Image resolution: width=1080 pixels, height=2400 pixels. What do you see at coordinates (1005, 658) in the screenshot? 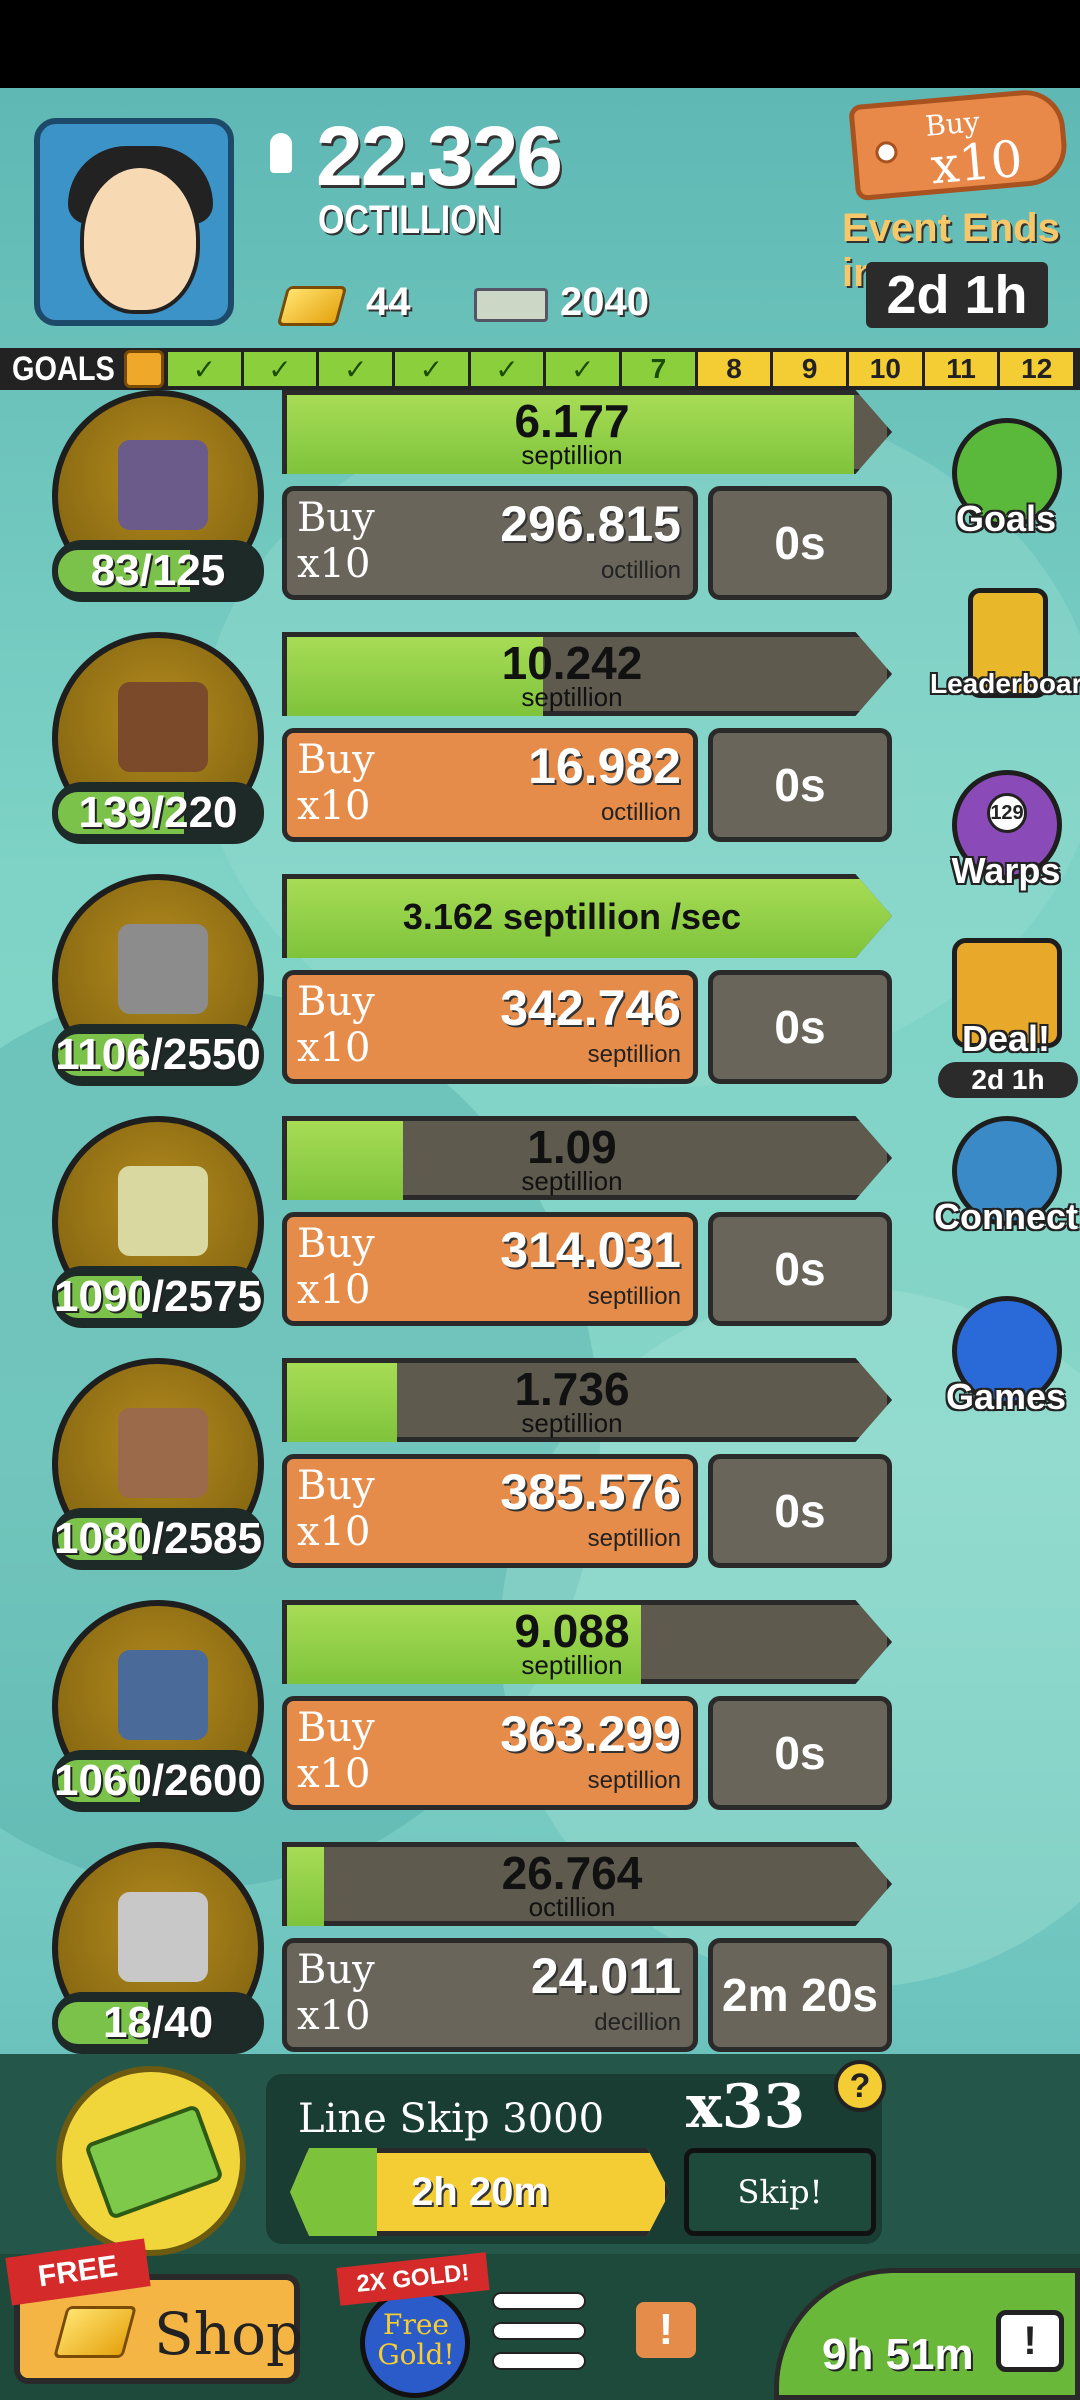
I see `side-leaderboard-button: Leaderboard` at bounding box center [1005, 658].